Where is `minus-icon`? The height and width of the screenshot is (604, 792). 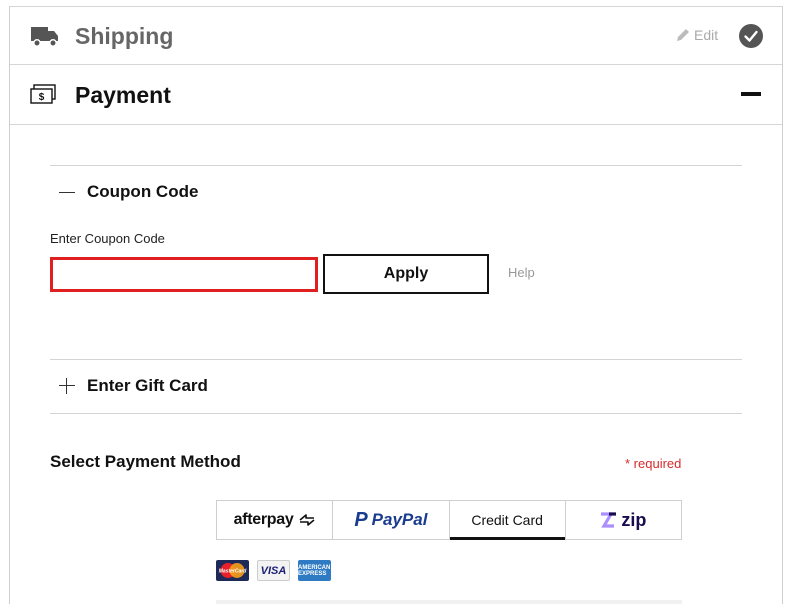 minus-icon is located at coordinates (67, 192).